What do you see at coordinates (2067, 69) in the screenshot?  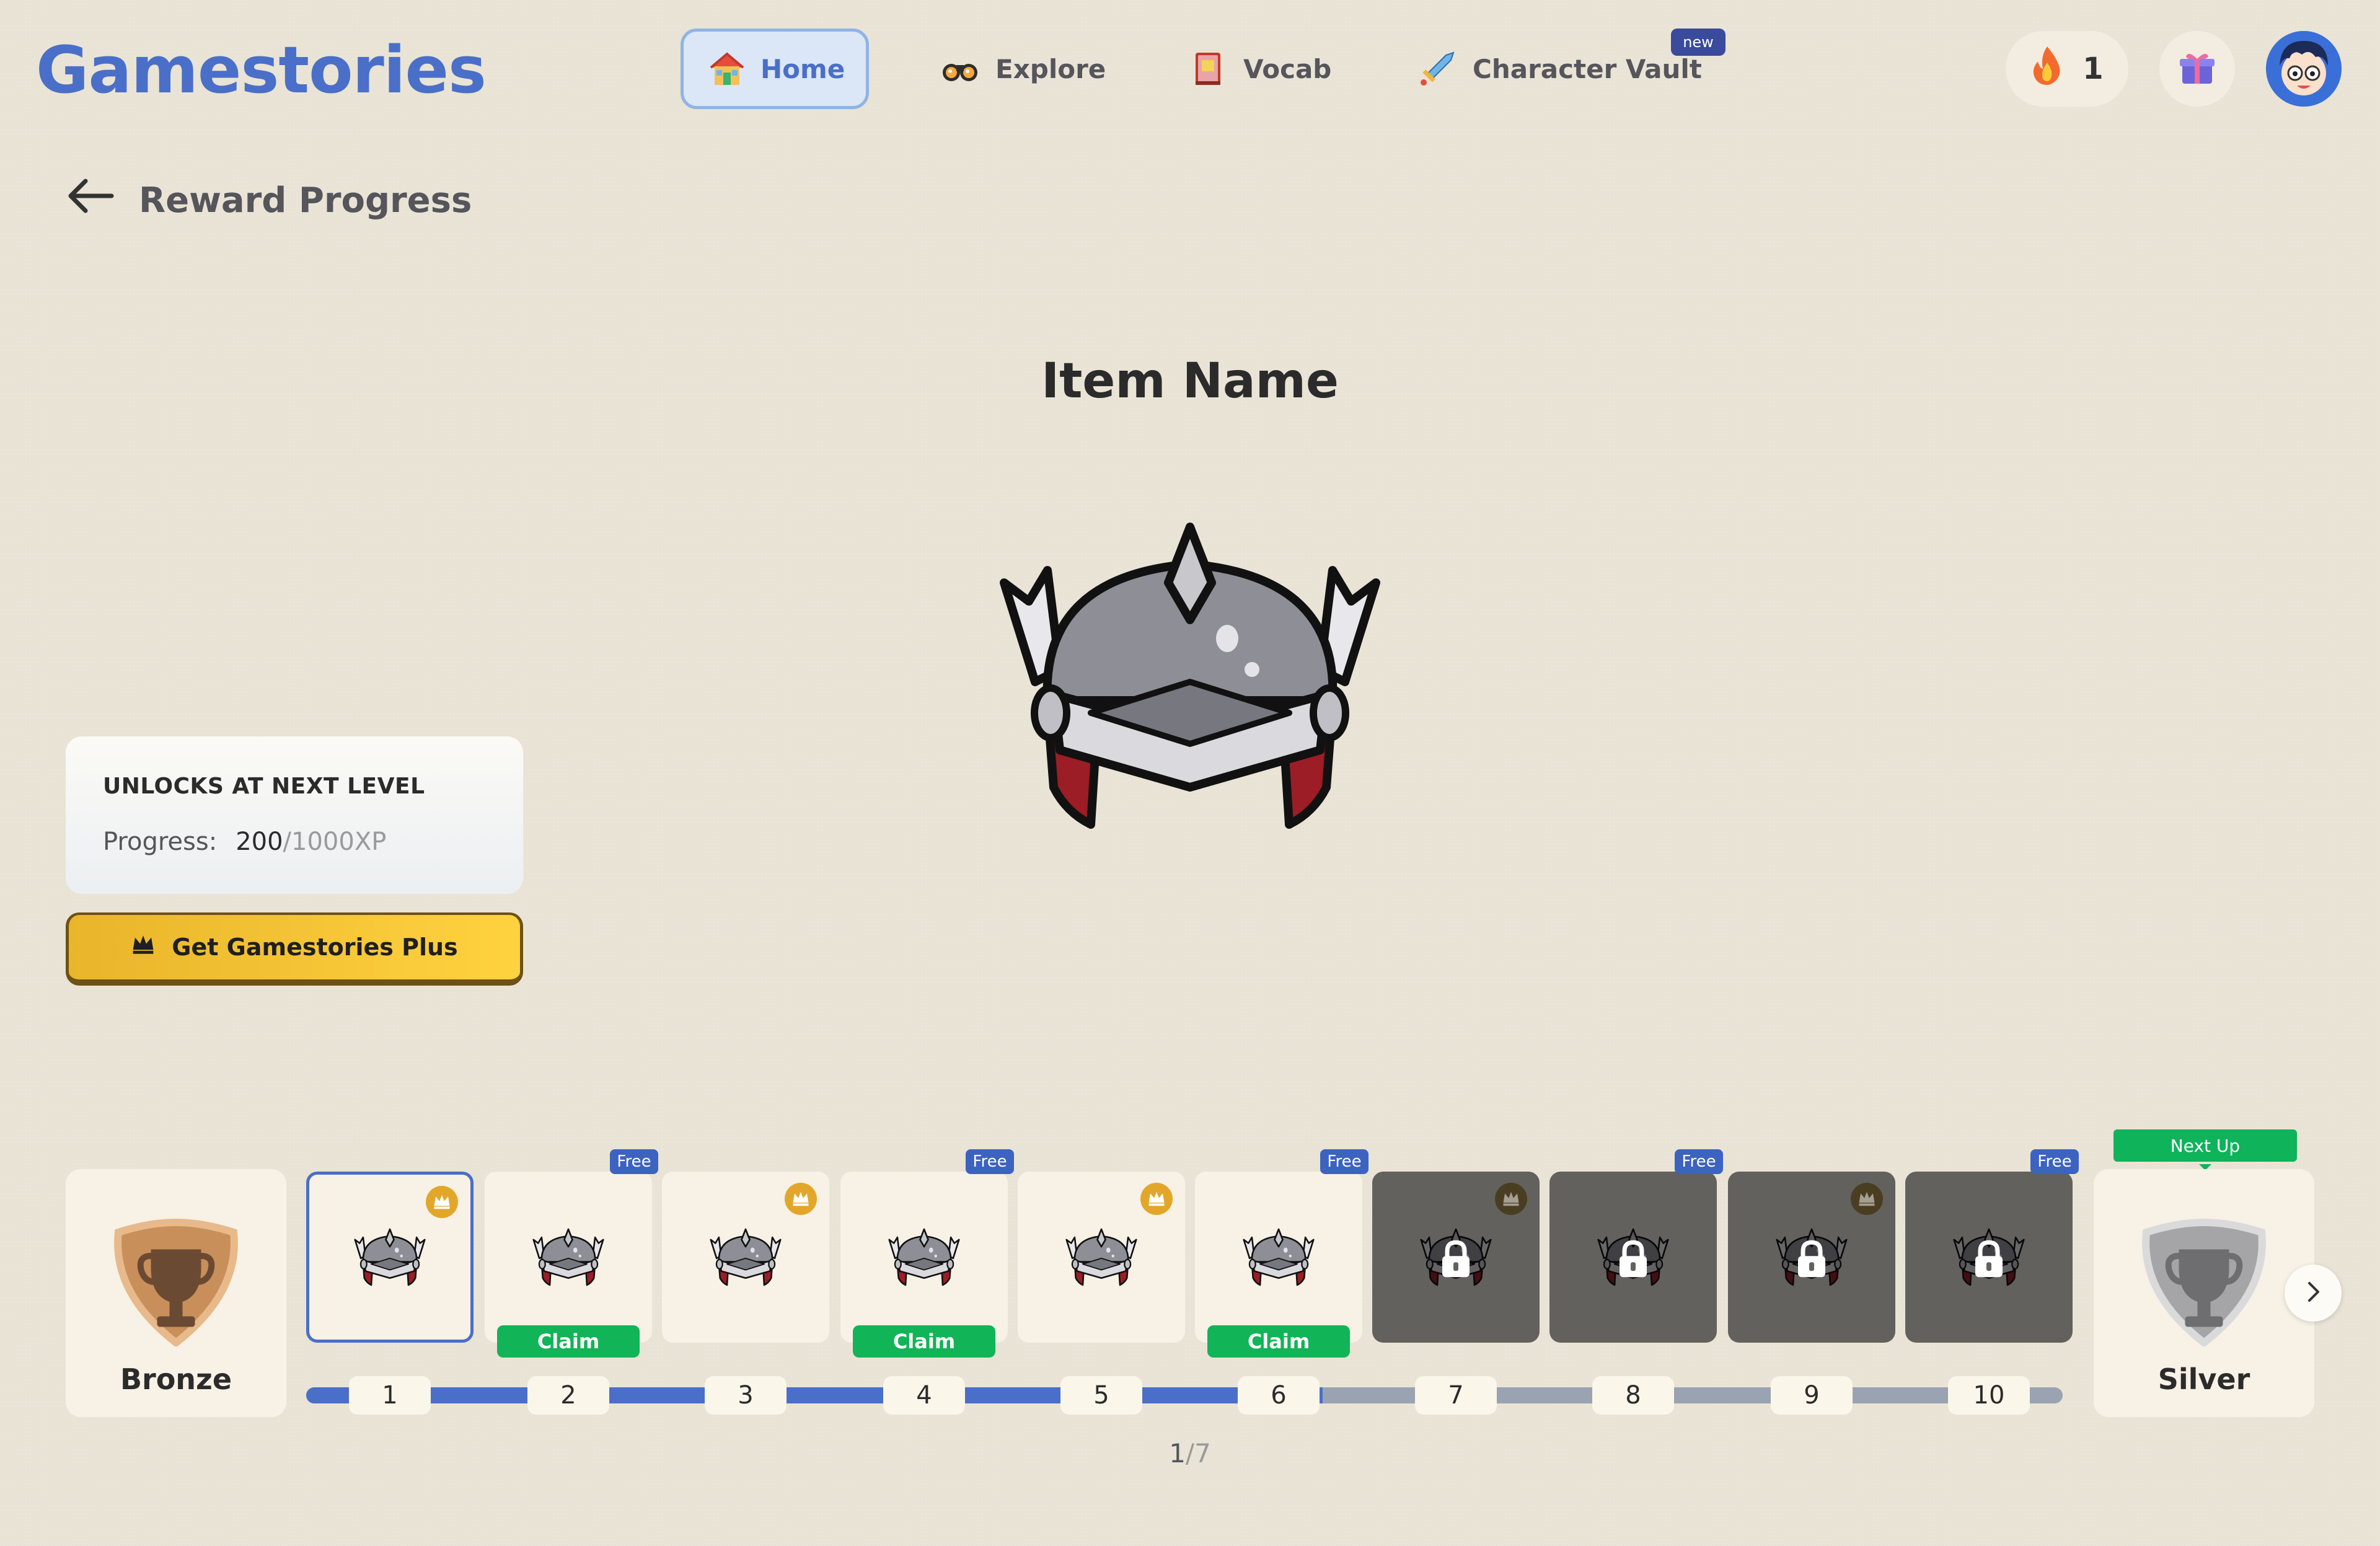 I see `streak-counter: 1` at bounding box center [2067, 69].